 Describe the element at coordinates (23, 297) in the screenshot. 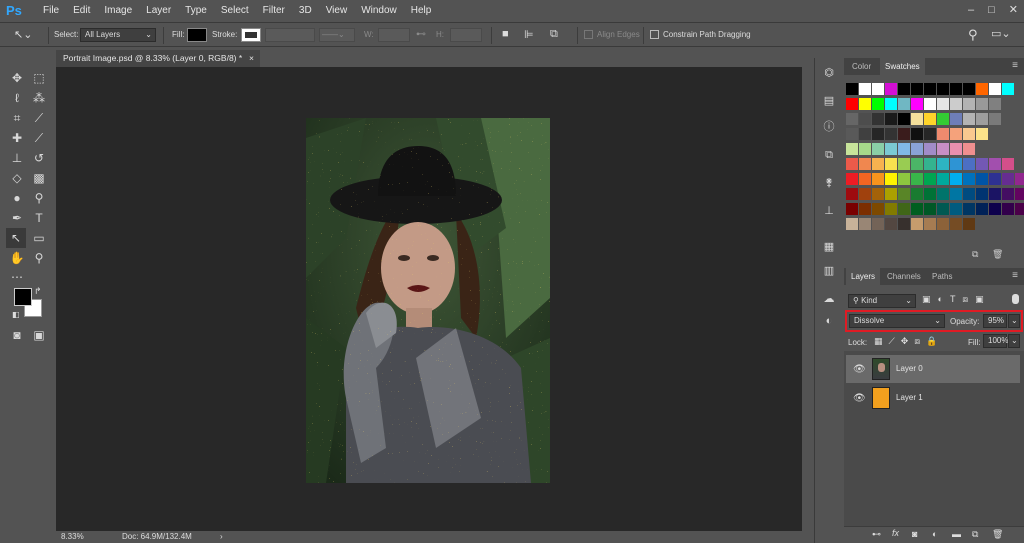

I see `foreground-color-swatch` at that location.